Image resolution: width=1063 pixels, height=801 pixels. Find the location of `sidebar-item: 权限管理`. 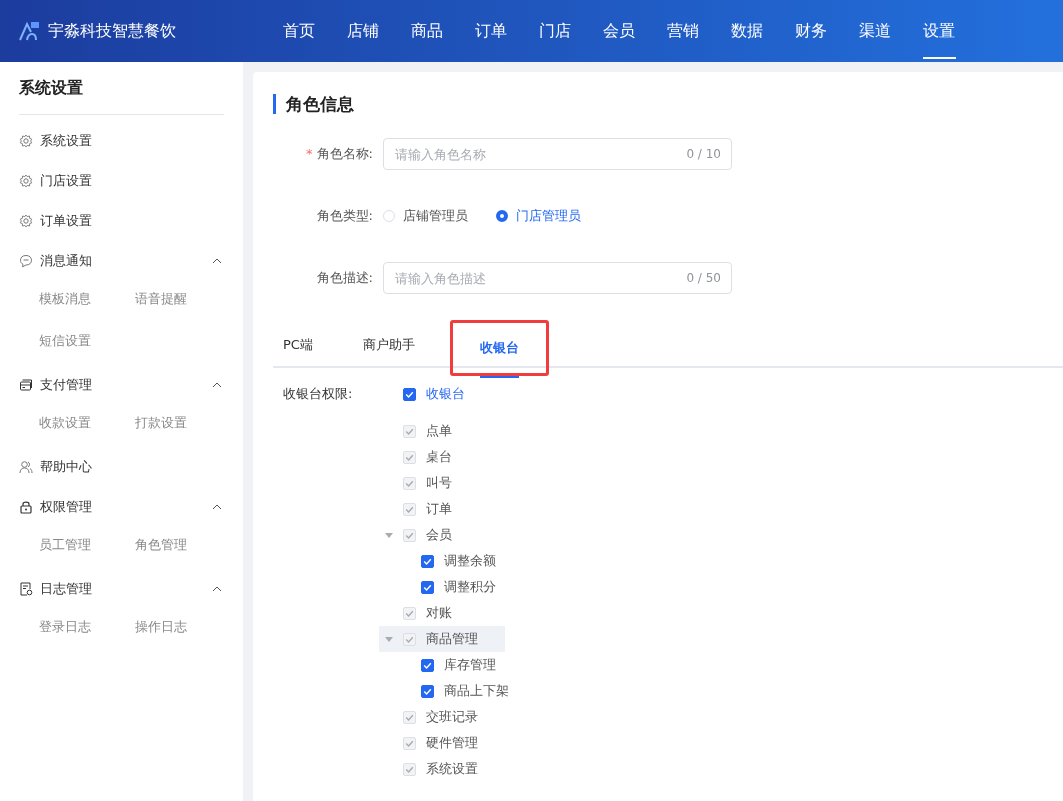

sidebar-item: 权限管理 is located at coordinates (121, 507).